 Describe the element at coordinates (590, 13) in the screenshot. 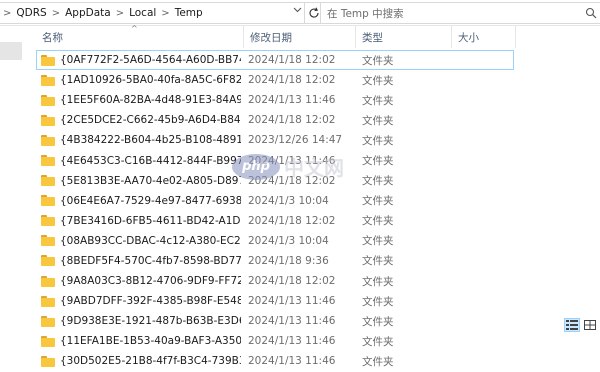

I see `search-icon` at that location.